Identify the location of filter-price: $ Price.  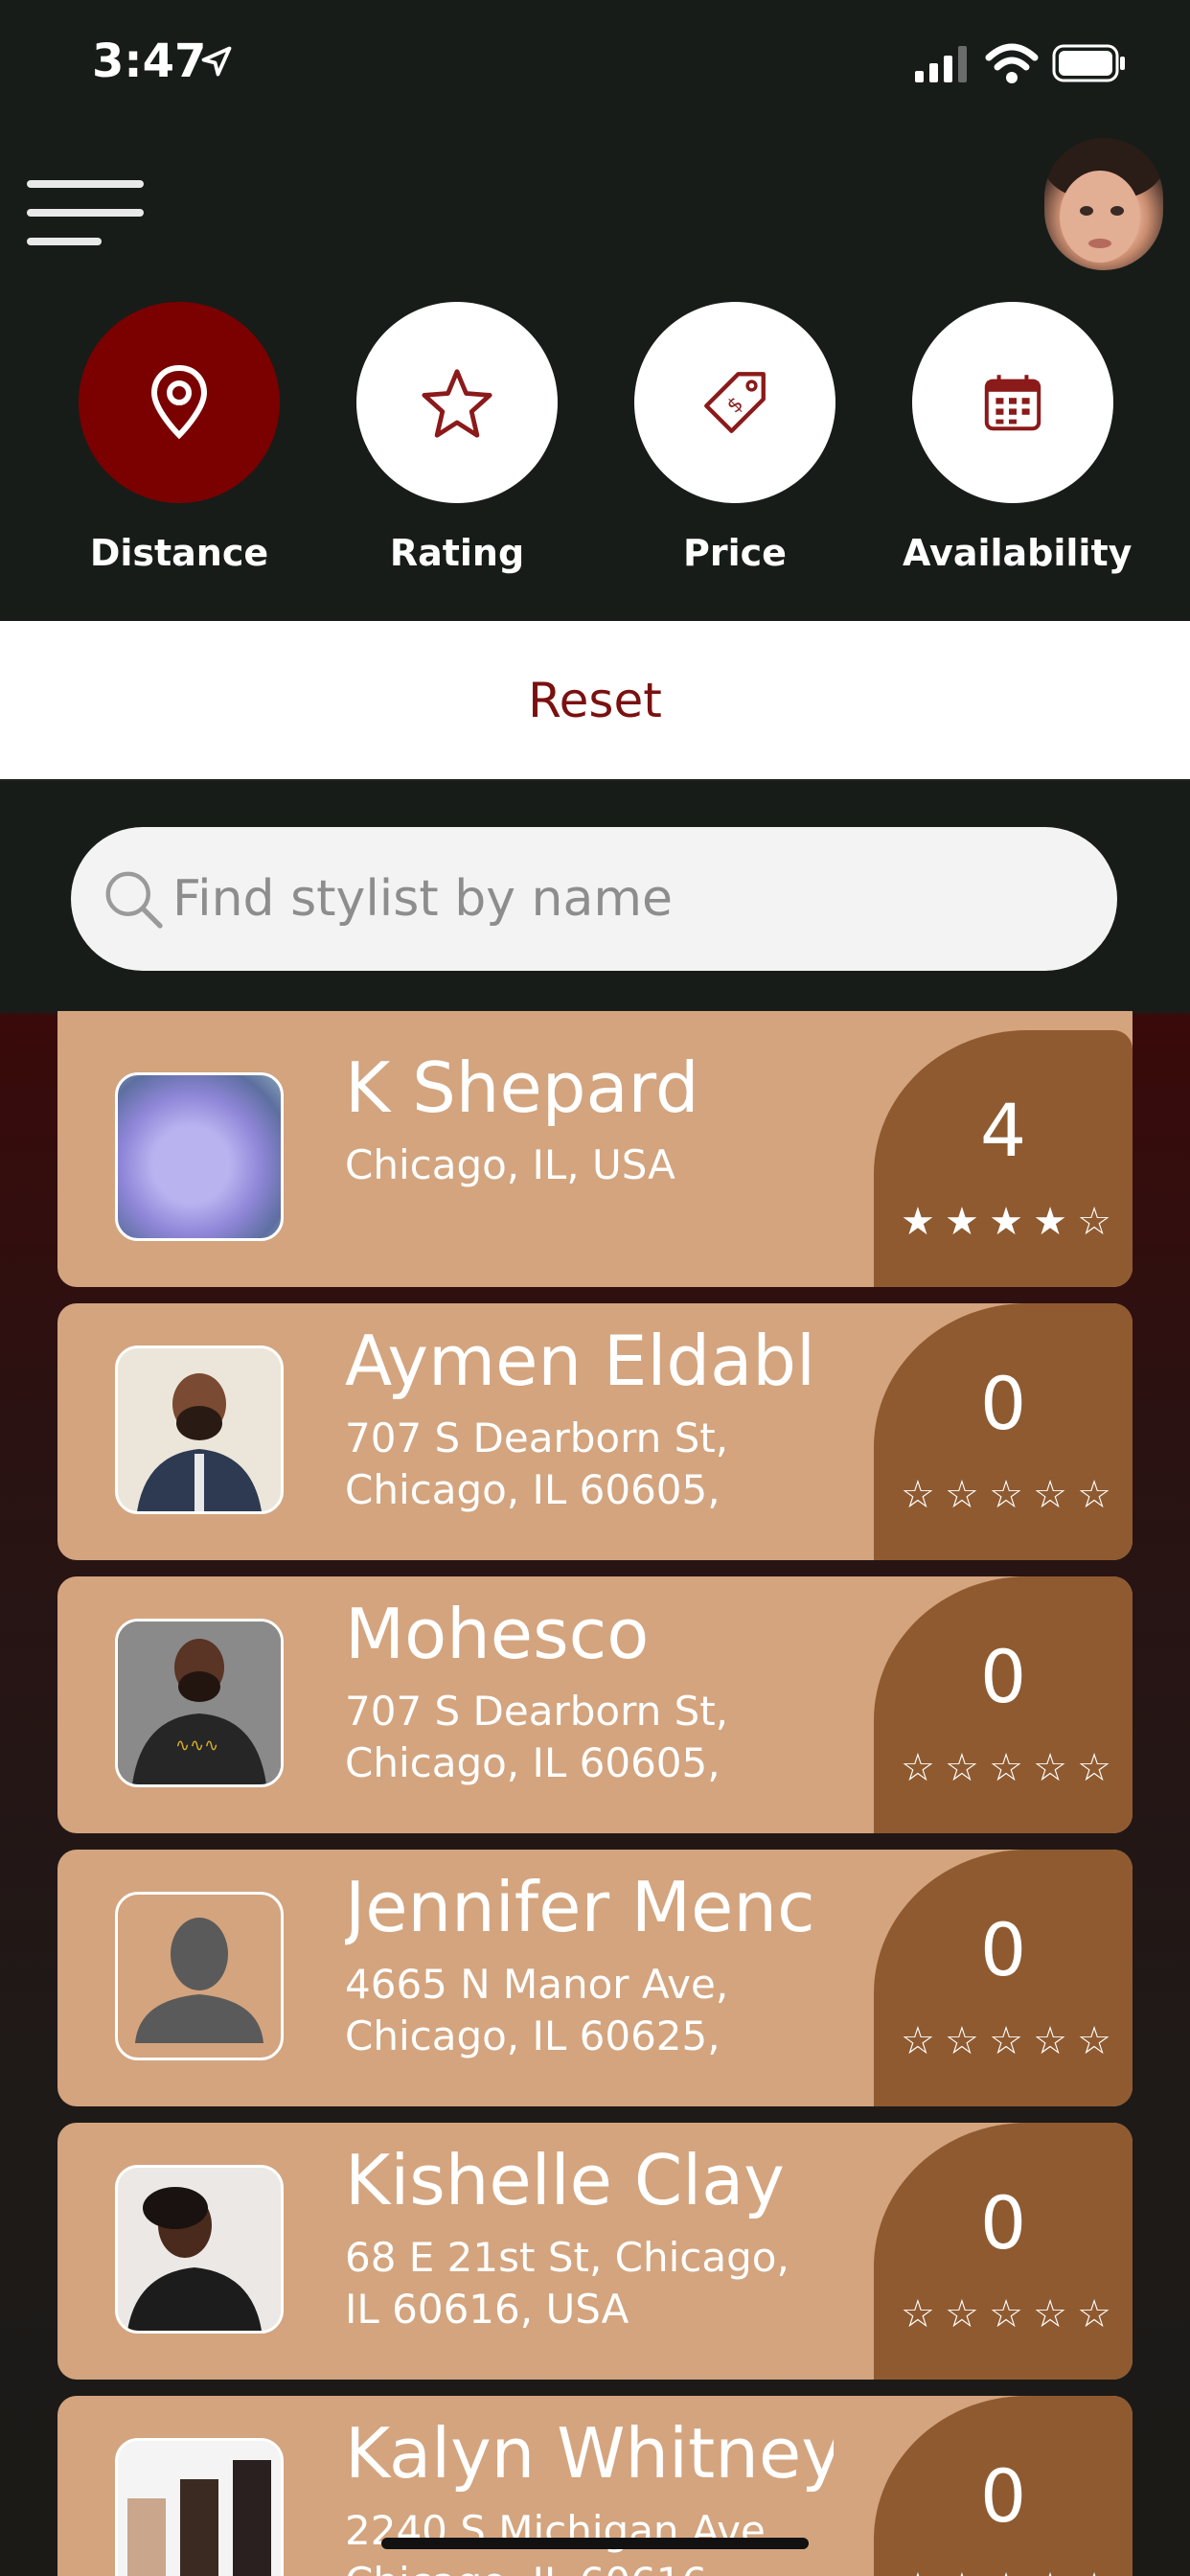
(735, 445).